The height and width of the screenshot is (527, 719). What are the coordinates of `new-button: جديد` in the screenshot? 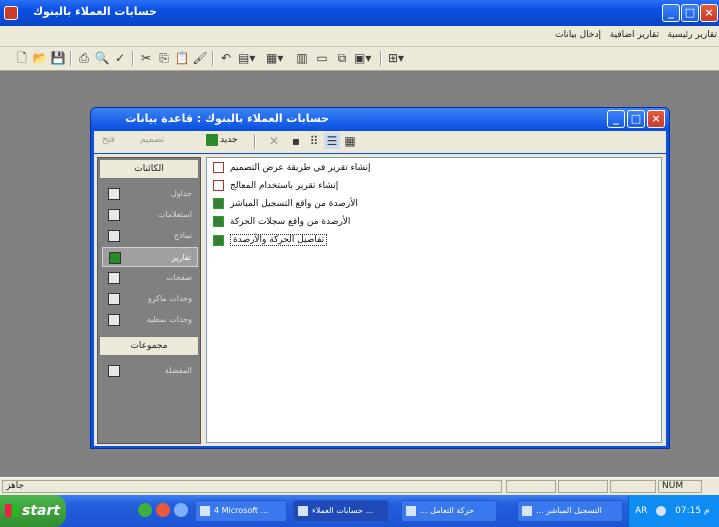 It's located at (229, 140).